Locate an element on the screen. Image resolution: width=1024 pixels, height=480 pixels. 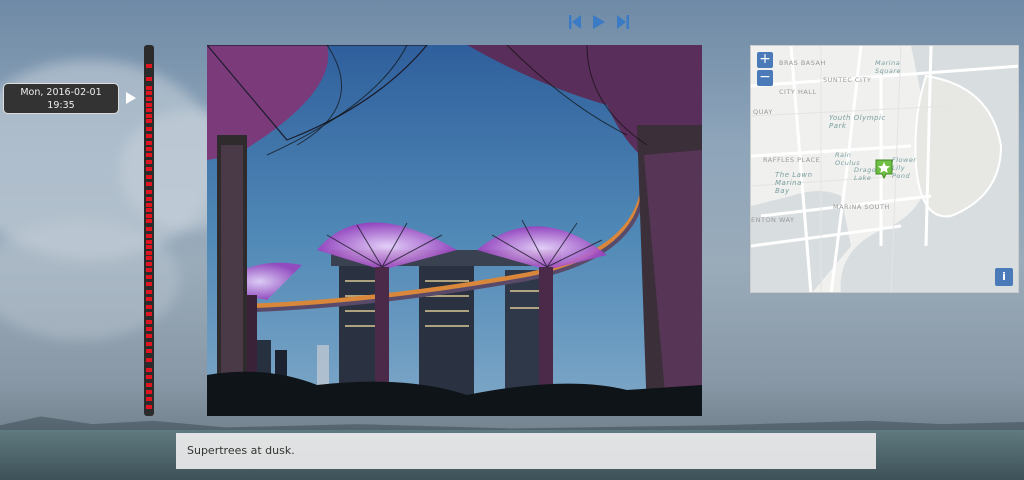
play-icon is located at coordinates (599, 22).